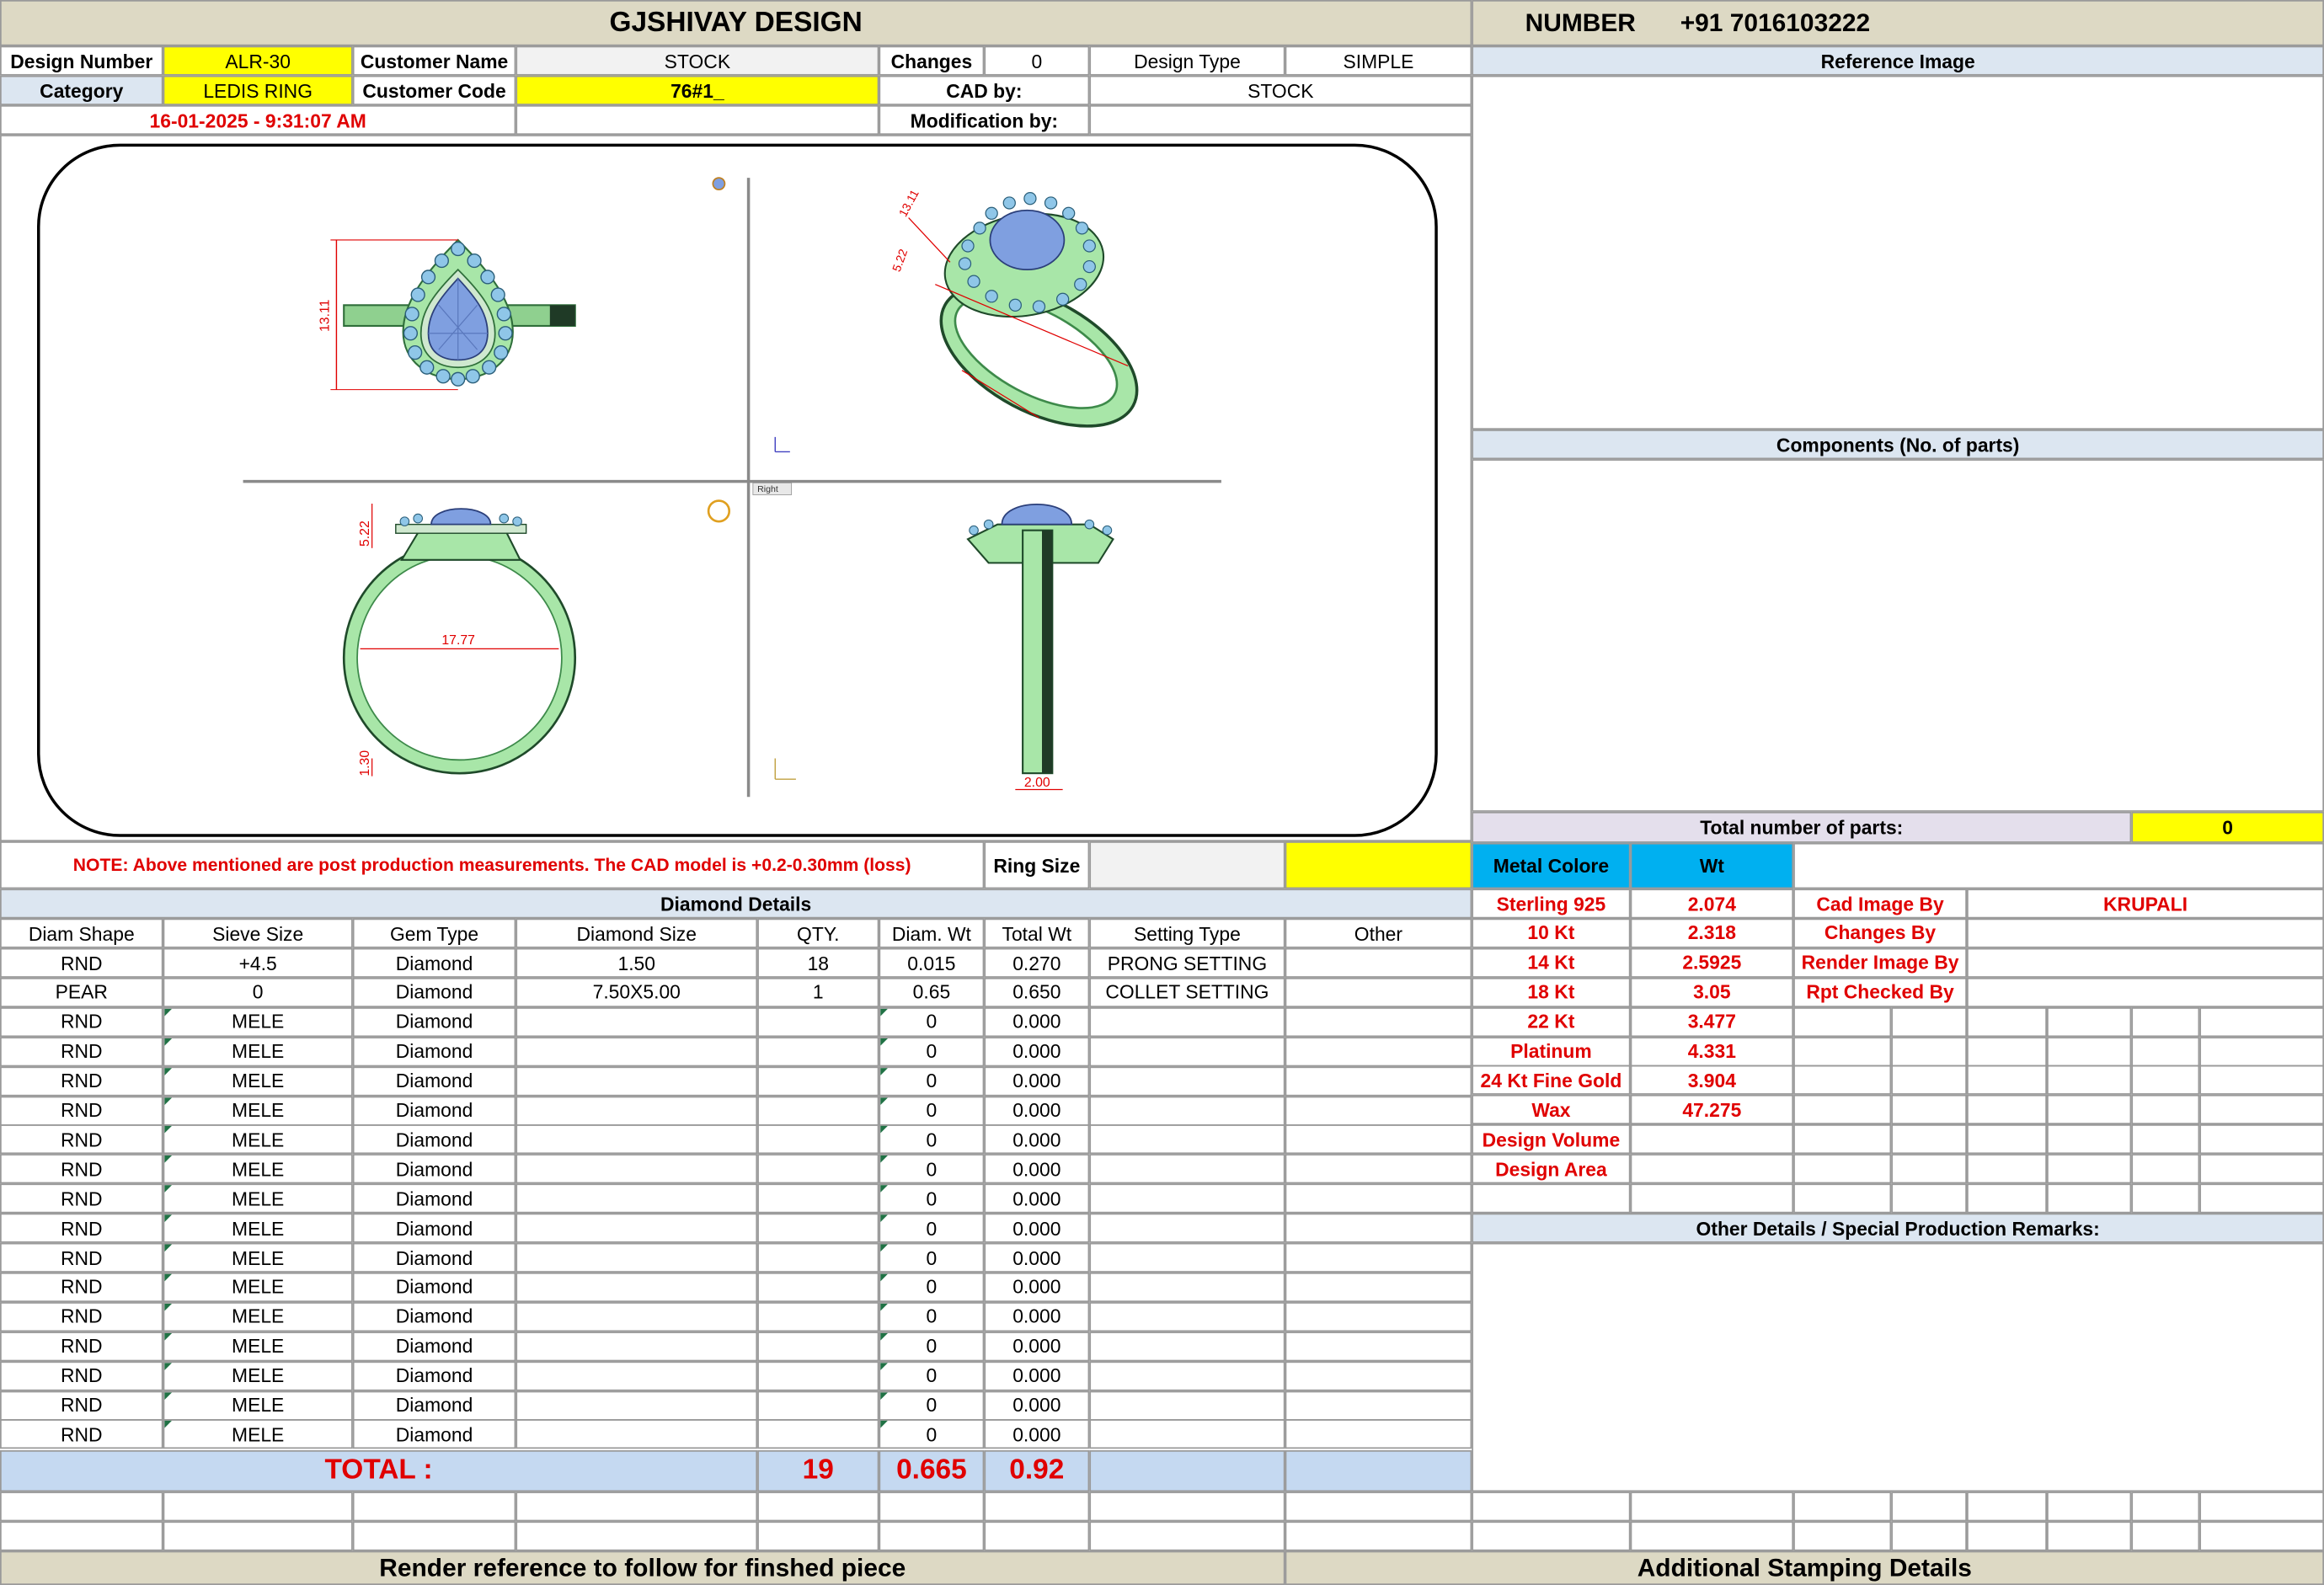  Describe the element at coordinates (1551, 904) in the screenshot. I see `metal-type-1: Sterling 925` at that location.